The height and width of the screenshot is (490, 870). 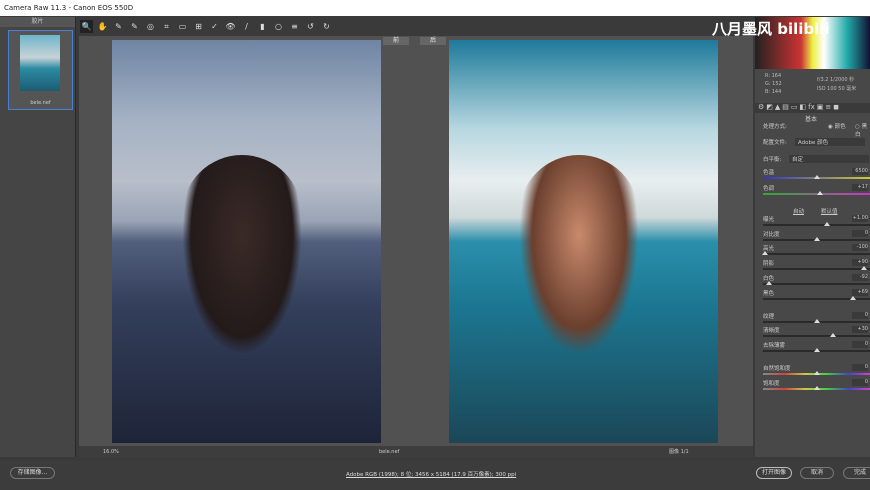 I want to click on treatment-bw-radio: ○ 黑白, so click(x=862, y=130).